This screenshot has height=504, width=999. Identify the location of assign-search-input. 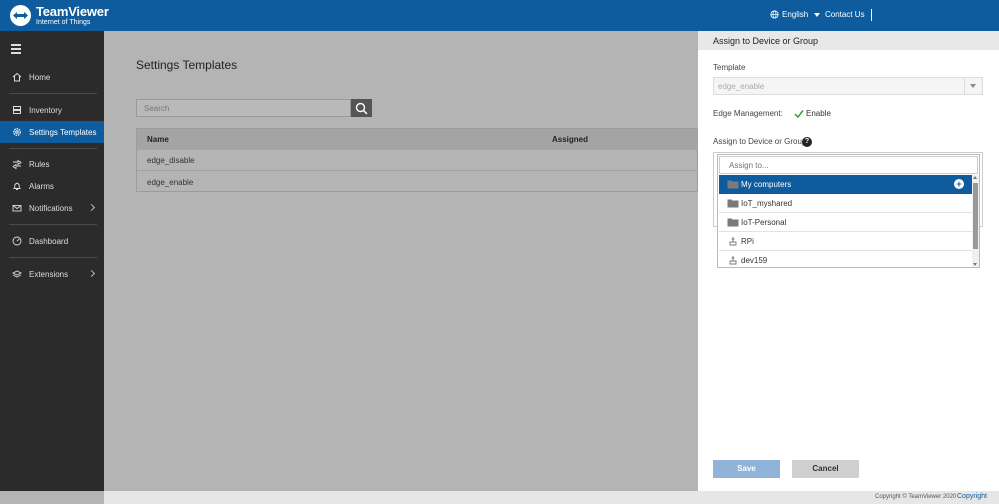
(848, 165).